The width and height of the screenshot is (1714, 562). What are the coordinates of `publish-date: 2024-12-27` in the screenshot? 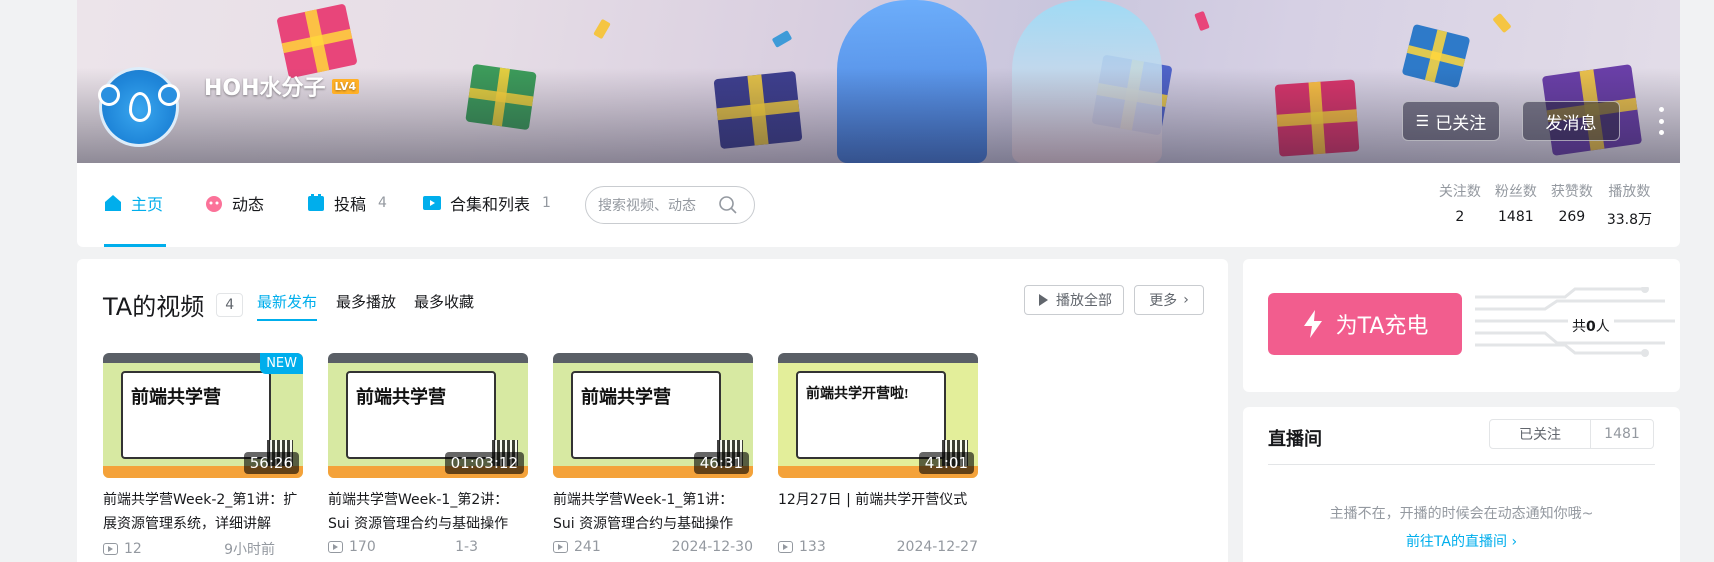 It's located at (937, 547).